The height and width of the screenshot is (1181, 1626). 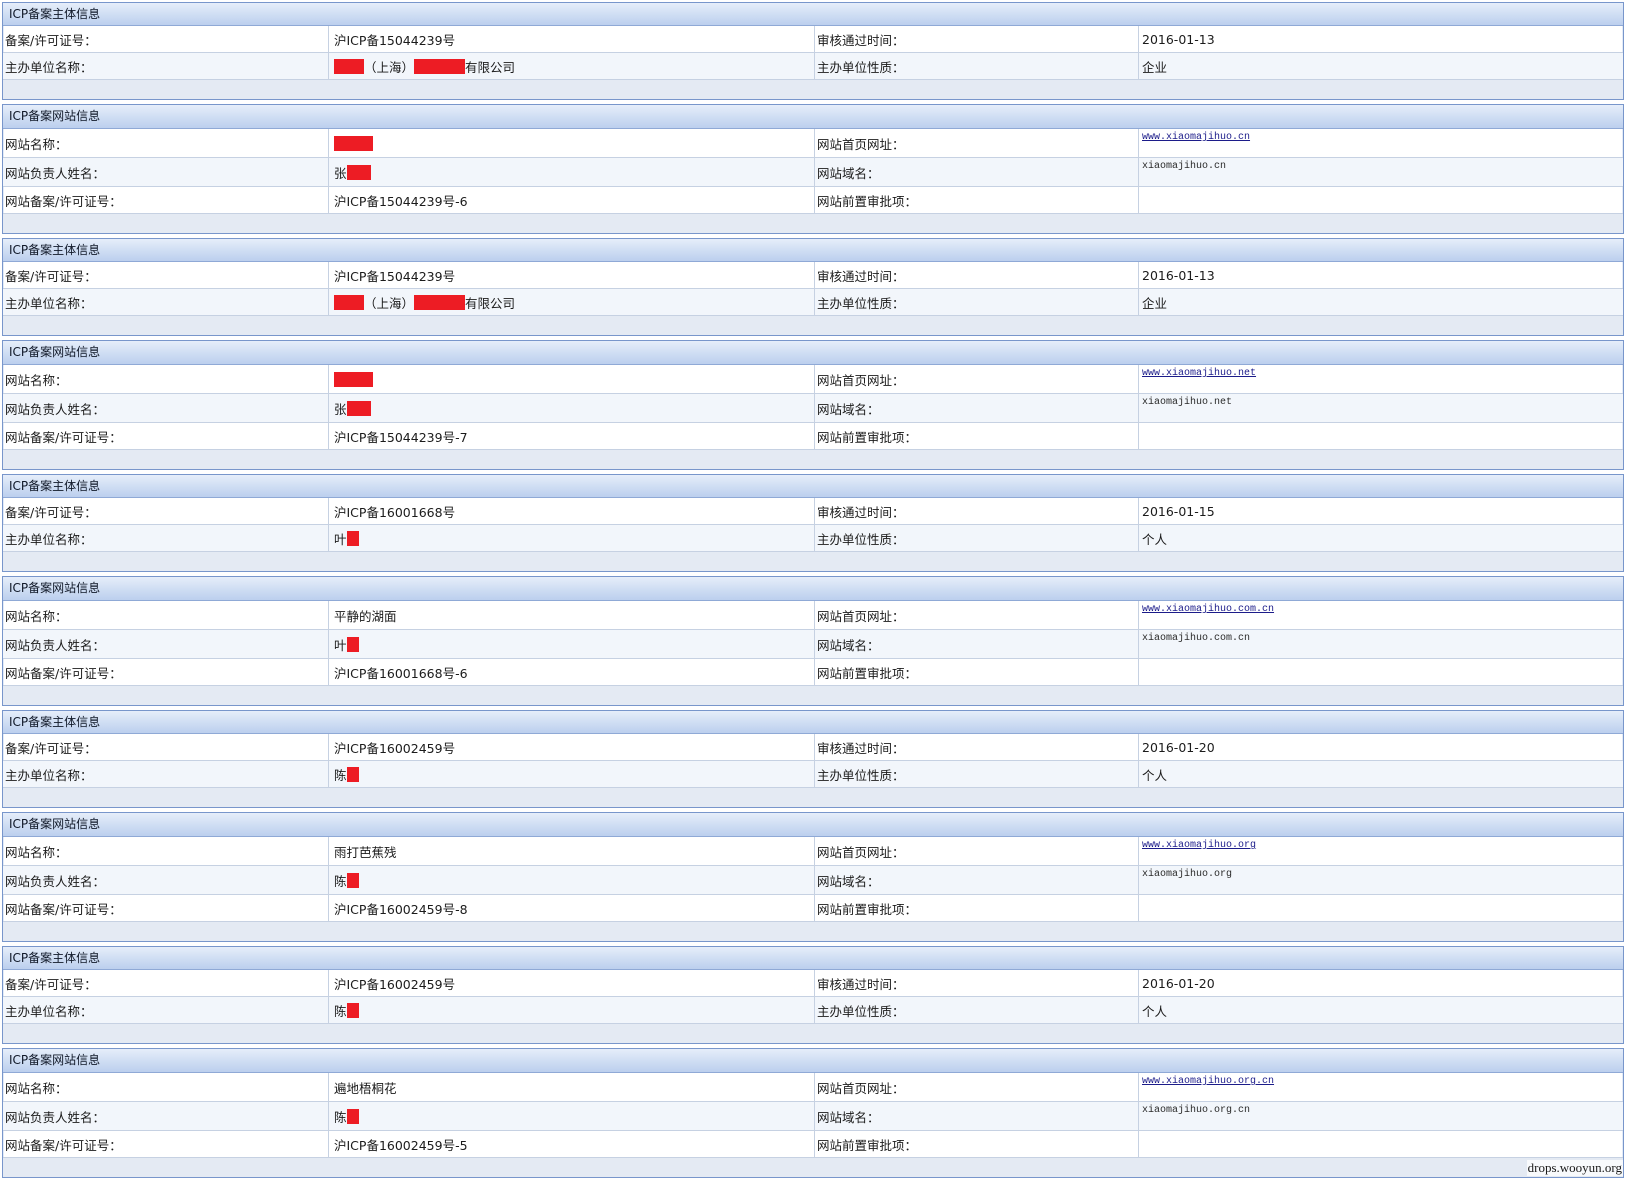 I want to click on homepage-link: www.xiaomajihuo.org, so click(x=1199, y=846).